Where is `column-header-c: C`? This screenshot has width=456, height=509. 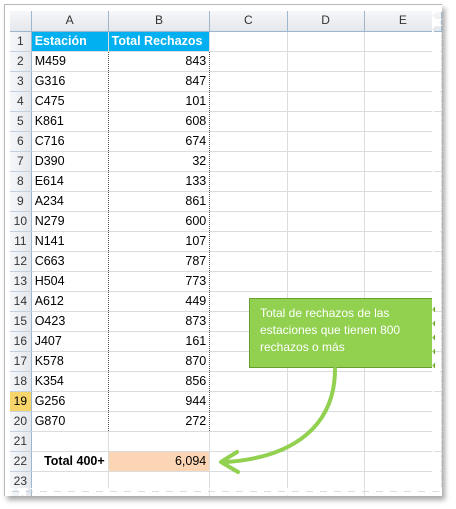
column-header-c: C is located at coordinates (248, 21).